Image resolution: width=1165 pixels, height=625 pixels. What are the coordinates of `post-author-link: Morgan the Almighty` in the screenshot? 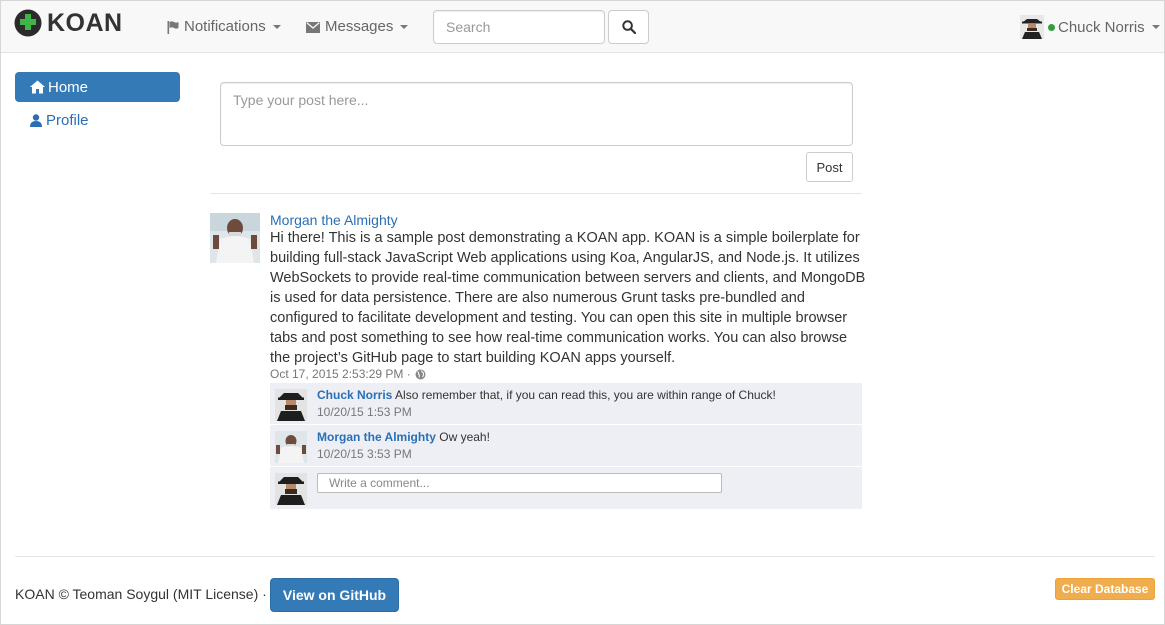 It's located at (334, 220).